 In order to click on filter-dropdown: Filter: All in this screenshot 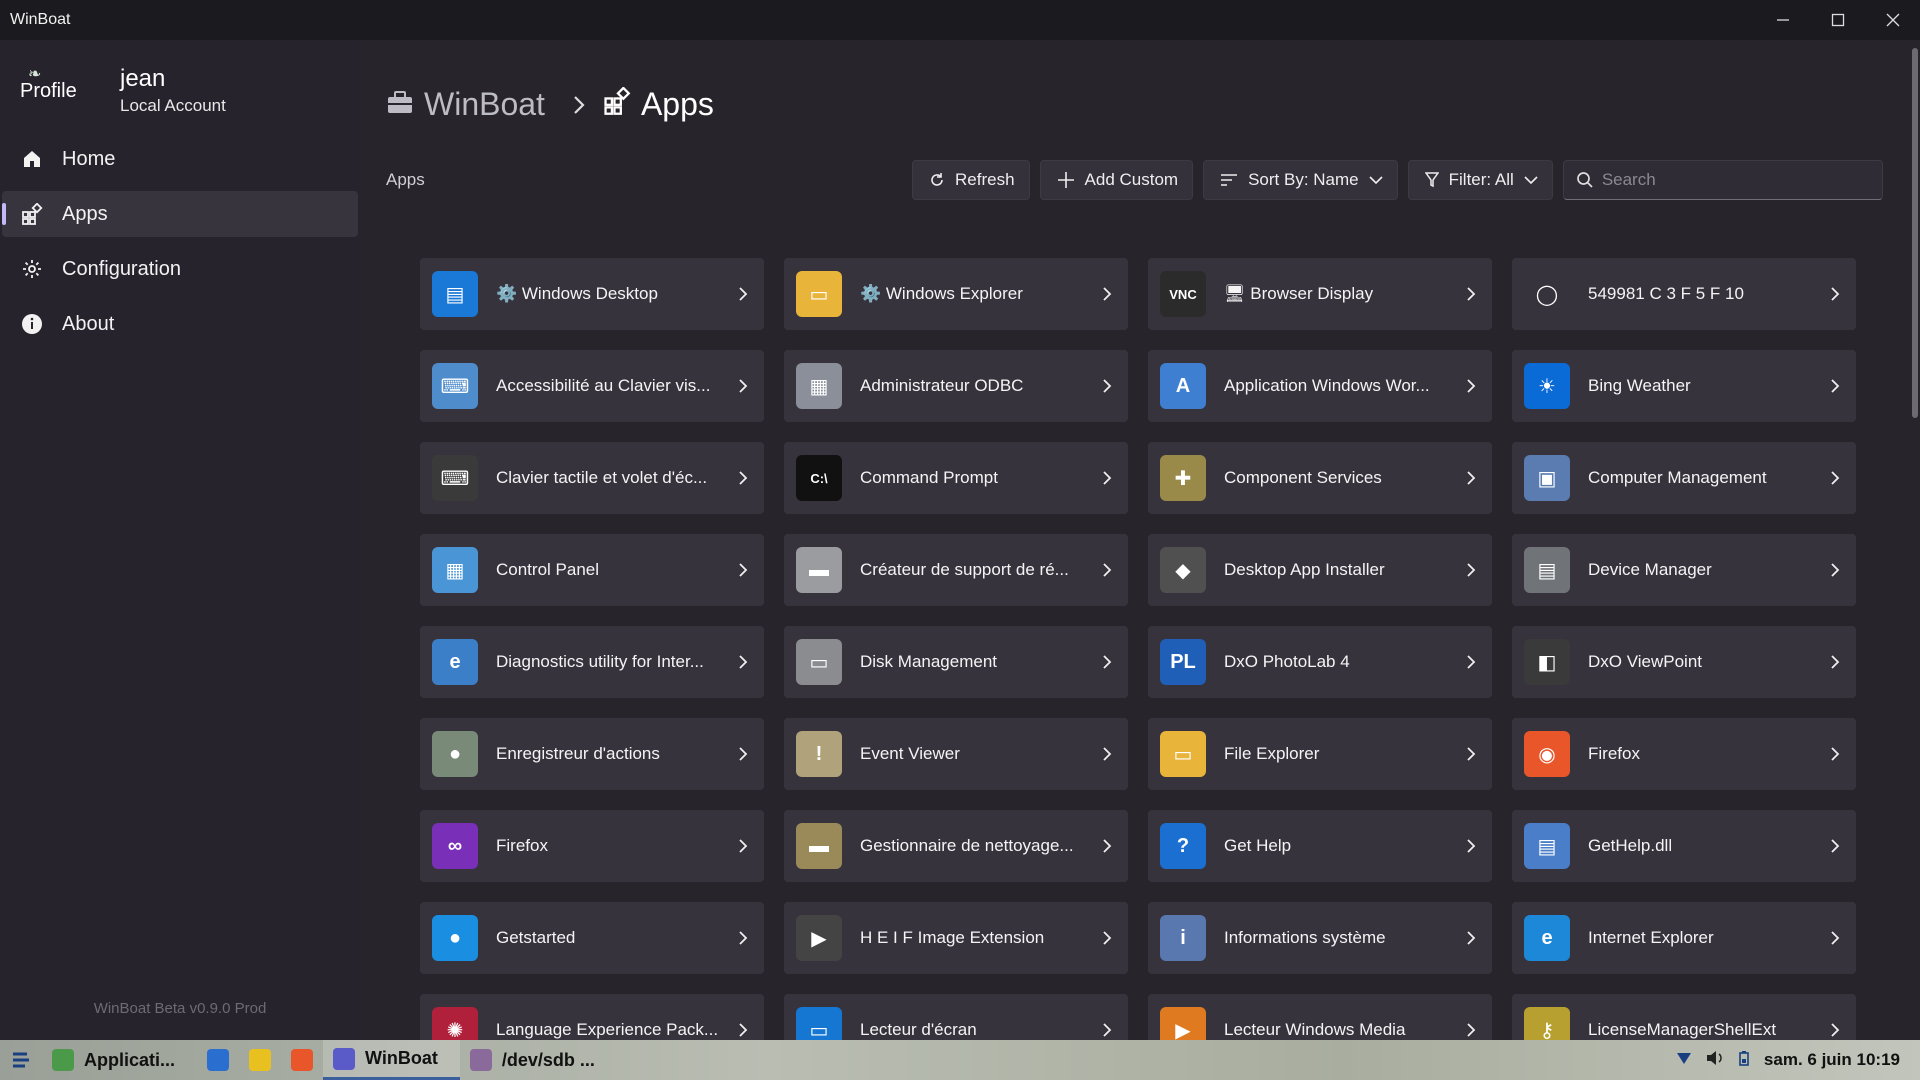, I will do `click(1480, 180)`.